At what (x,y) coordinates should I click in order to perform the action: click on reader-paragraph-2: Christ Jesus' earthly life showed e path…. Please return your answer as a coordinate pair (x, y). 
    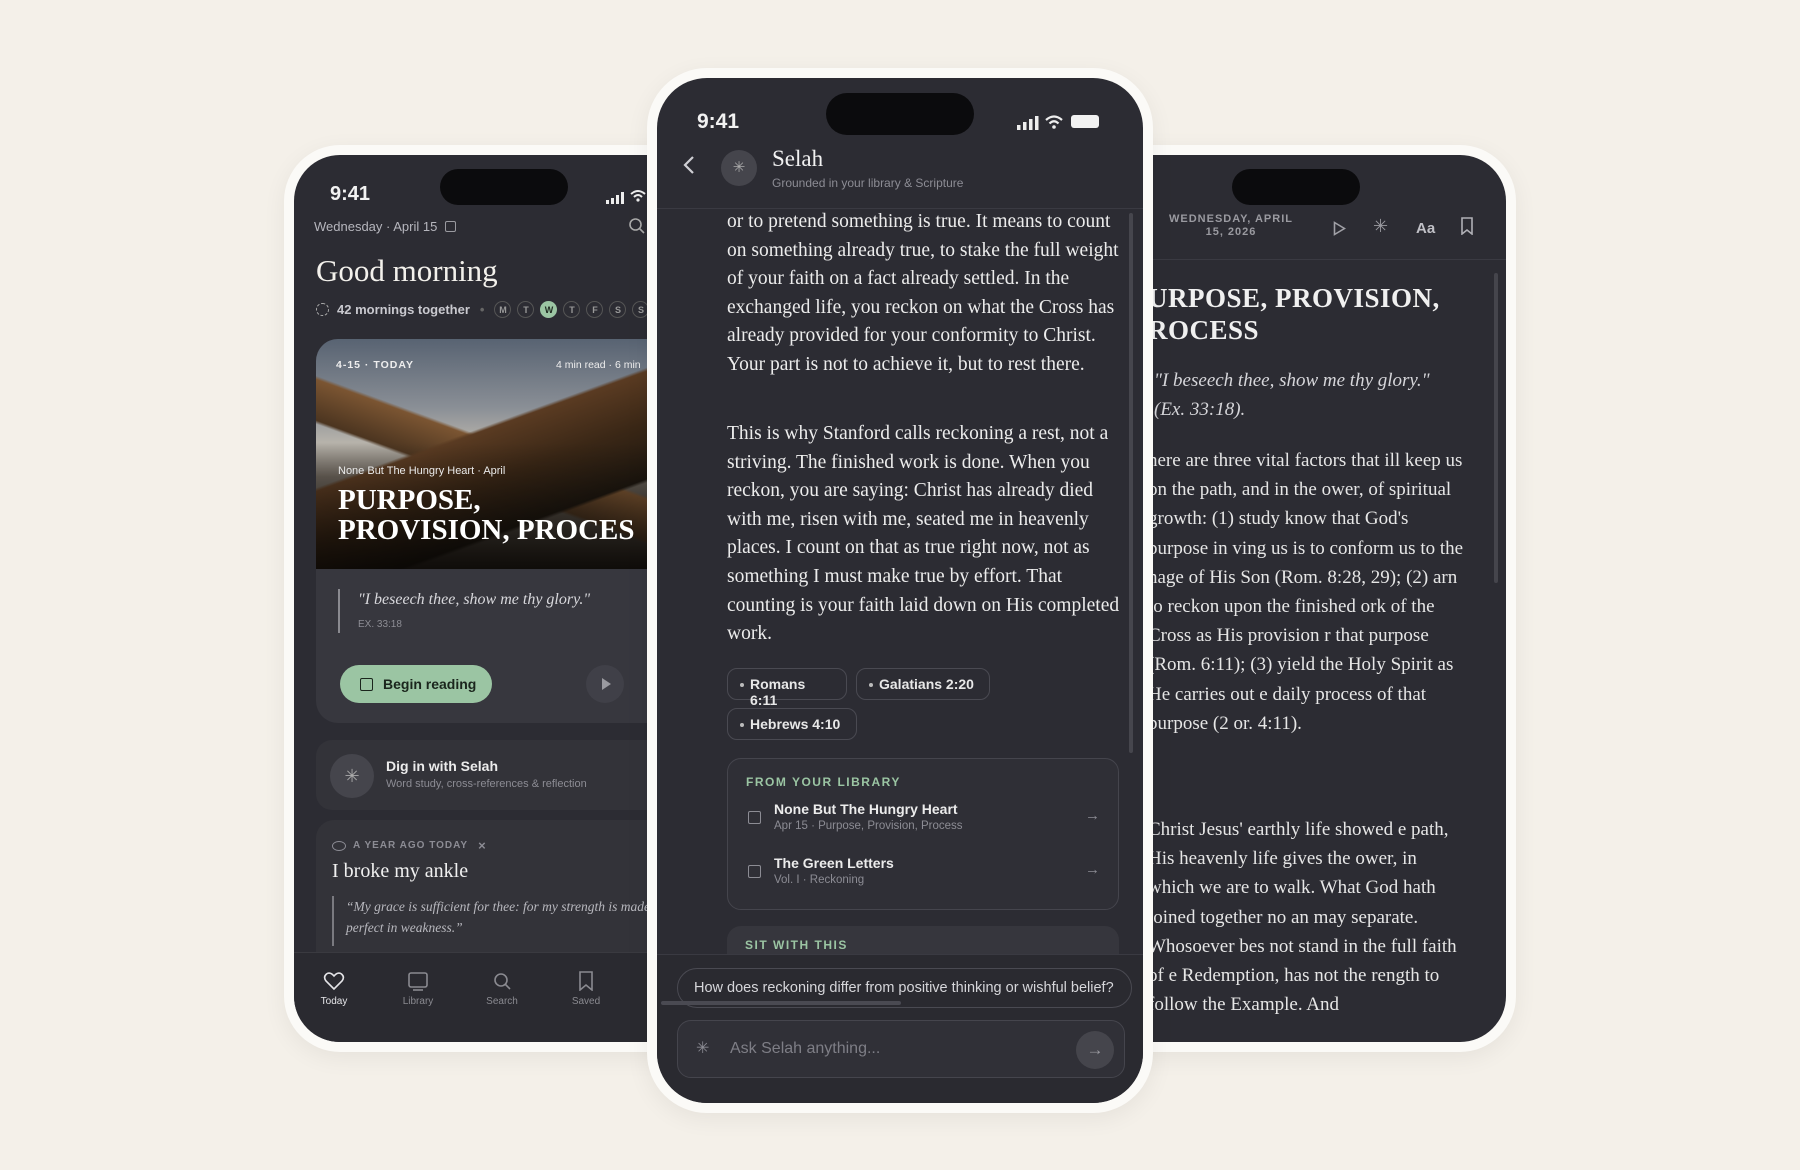
    Looking at the image, I should click on (1302, 917).